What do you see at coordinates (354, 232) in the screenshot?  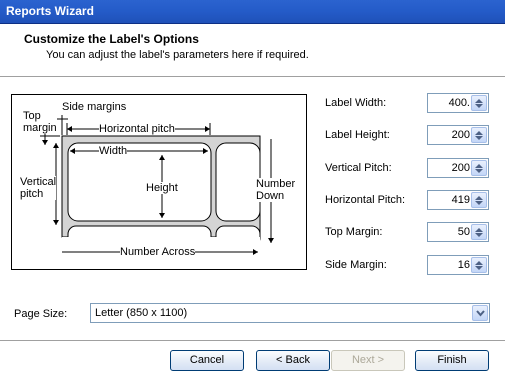 I see `top-margin-field-label: Top Margin:` at bounding box center [354, 232].